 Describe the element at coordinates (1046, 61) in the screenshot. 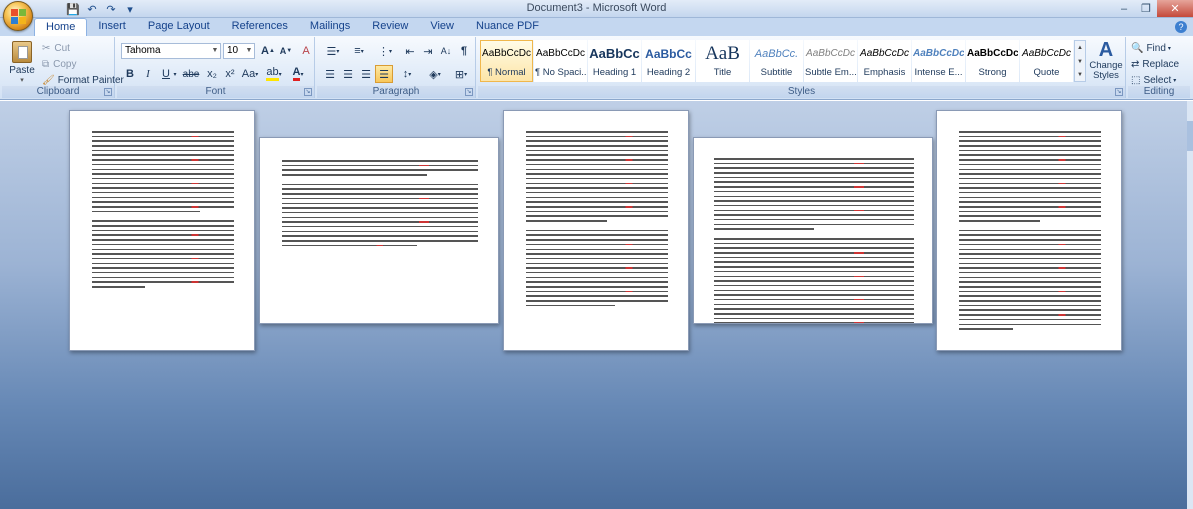

I see `style-quote: AaBbCcDc Quote` at that location.